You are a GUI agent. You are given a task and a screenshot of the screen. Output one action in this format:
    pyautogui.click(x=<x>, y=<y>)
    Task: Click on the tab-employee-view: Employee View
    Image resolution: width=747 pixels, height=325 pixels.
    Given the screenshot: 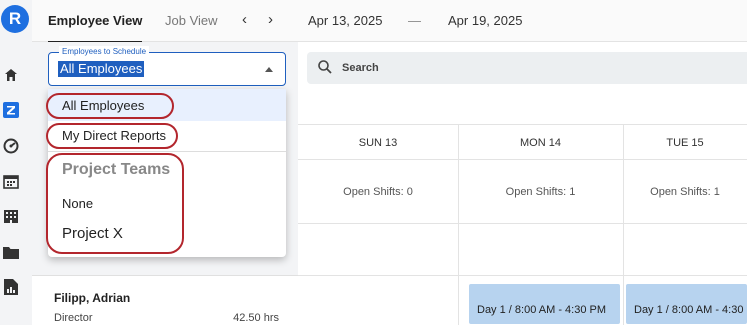 What is the action you would take?
    pyautogui.click(x=95, y=28)
    